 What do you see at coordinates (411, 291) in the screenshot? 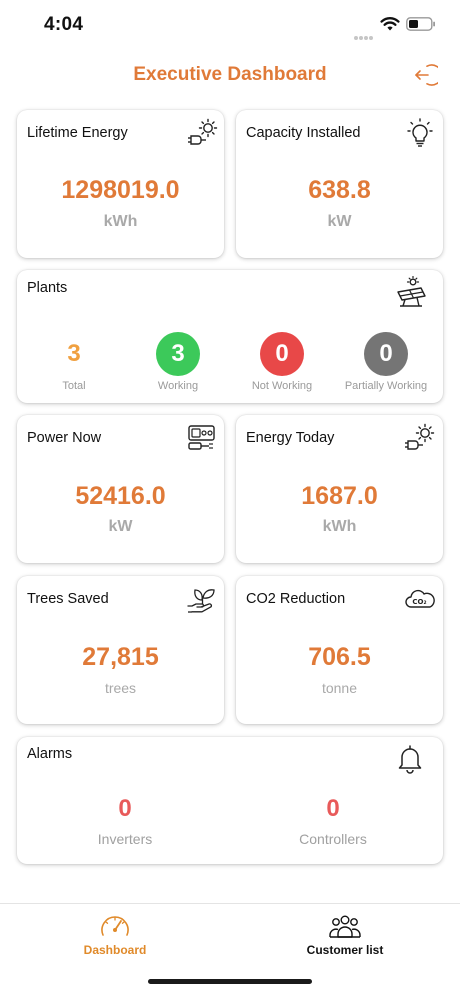
I see `solar-panel-icon` at bounding box center [411, 291].